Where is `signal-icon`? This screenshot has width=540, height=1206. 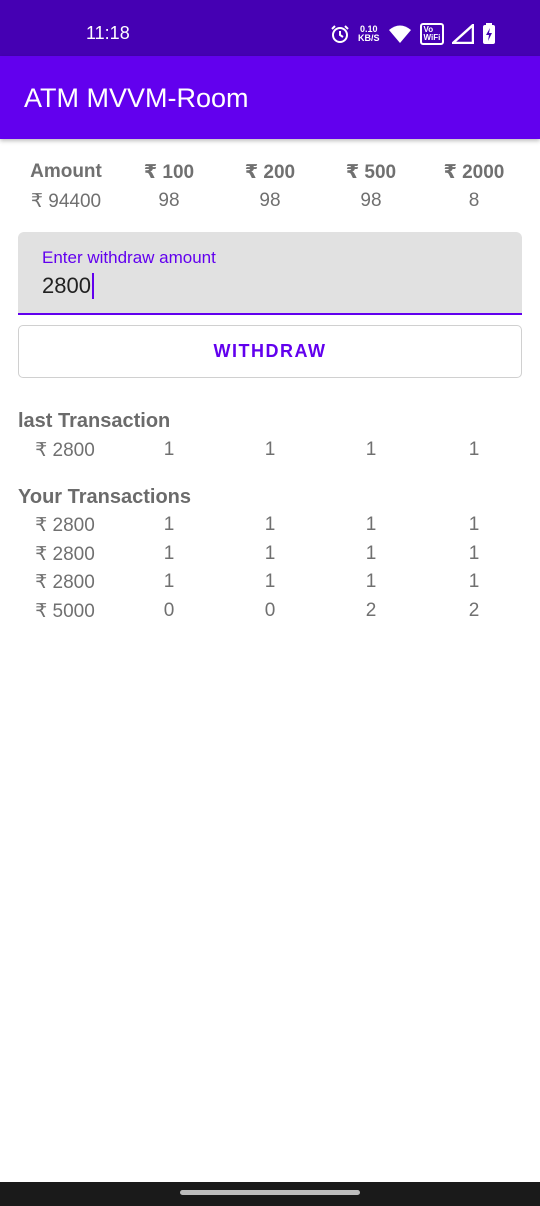
signal-icon is located at coordinates (463, 34).